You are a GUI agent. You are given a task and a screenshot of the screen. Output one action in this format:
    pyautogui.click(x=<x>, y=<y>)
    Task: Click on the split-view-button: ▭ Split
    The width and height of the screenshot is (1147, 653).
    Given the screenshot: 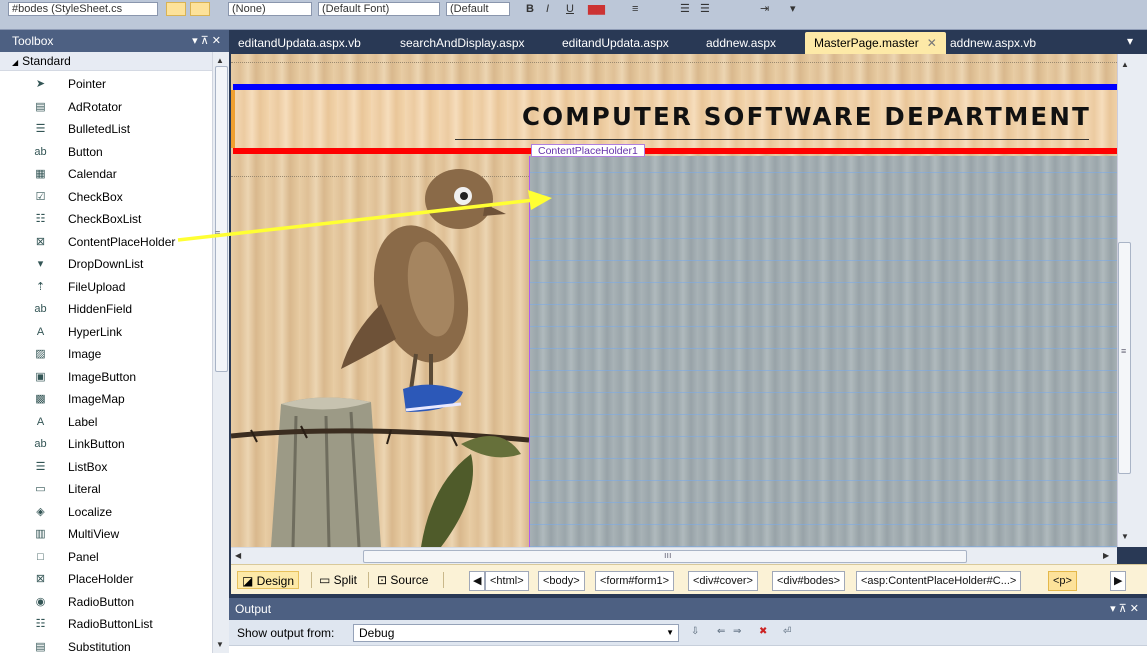 What is the action you would take?
    pyautogui.click(x=338, y=580)
    